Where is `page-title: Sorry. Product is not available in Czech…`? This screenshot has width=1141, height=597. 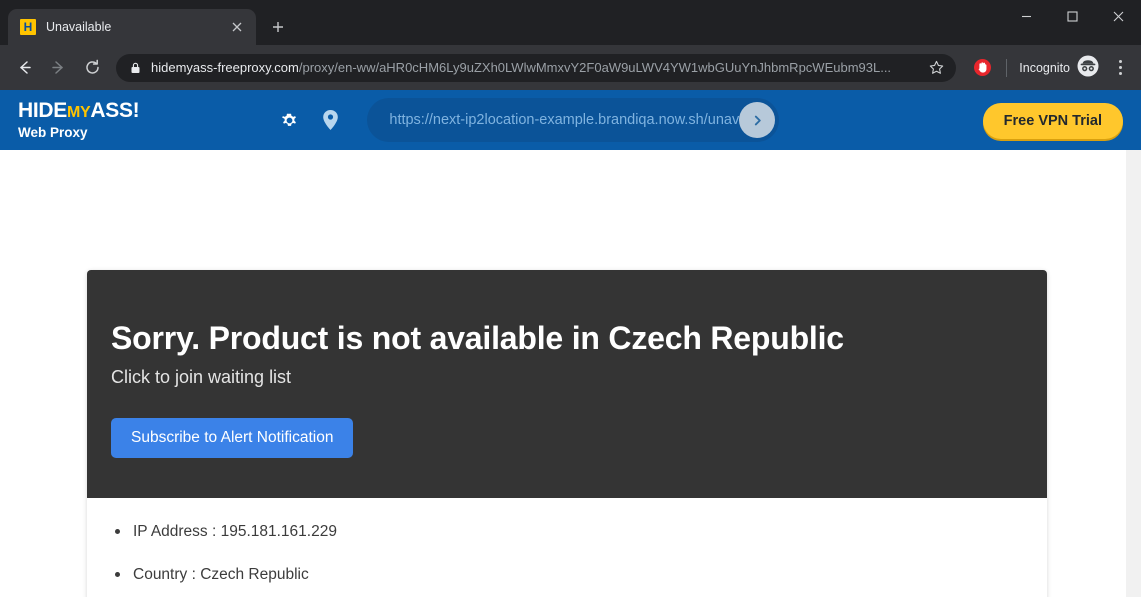 page-title: Sorry. Product is not available in Czech… is located at coordinates (477, 338).